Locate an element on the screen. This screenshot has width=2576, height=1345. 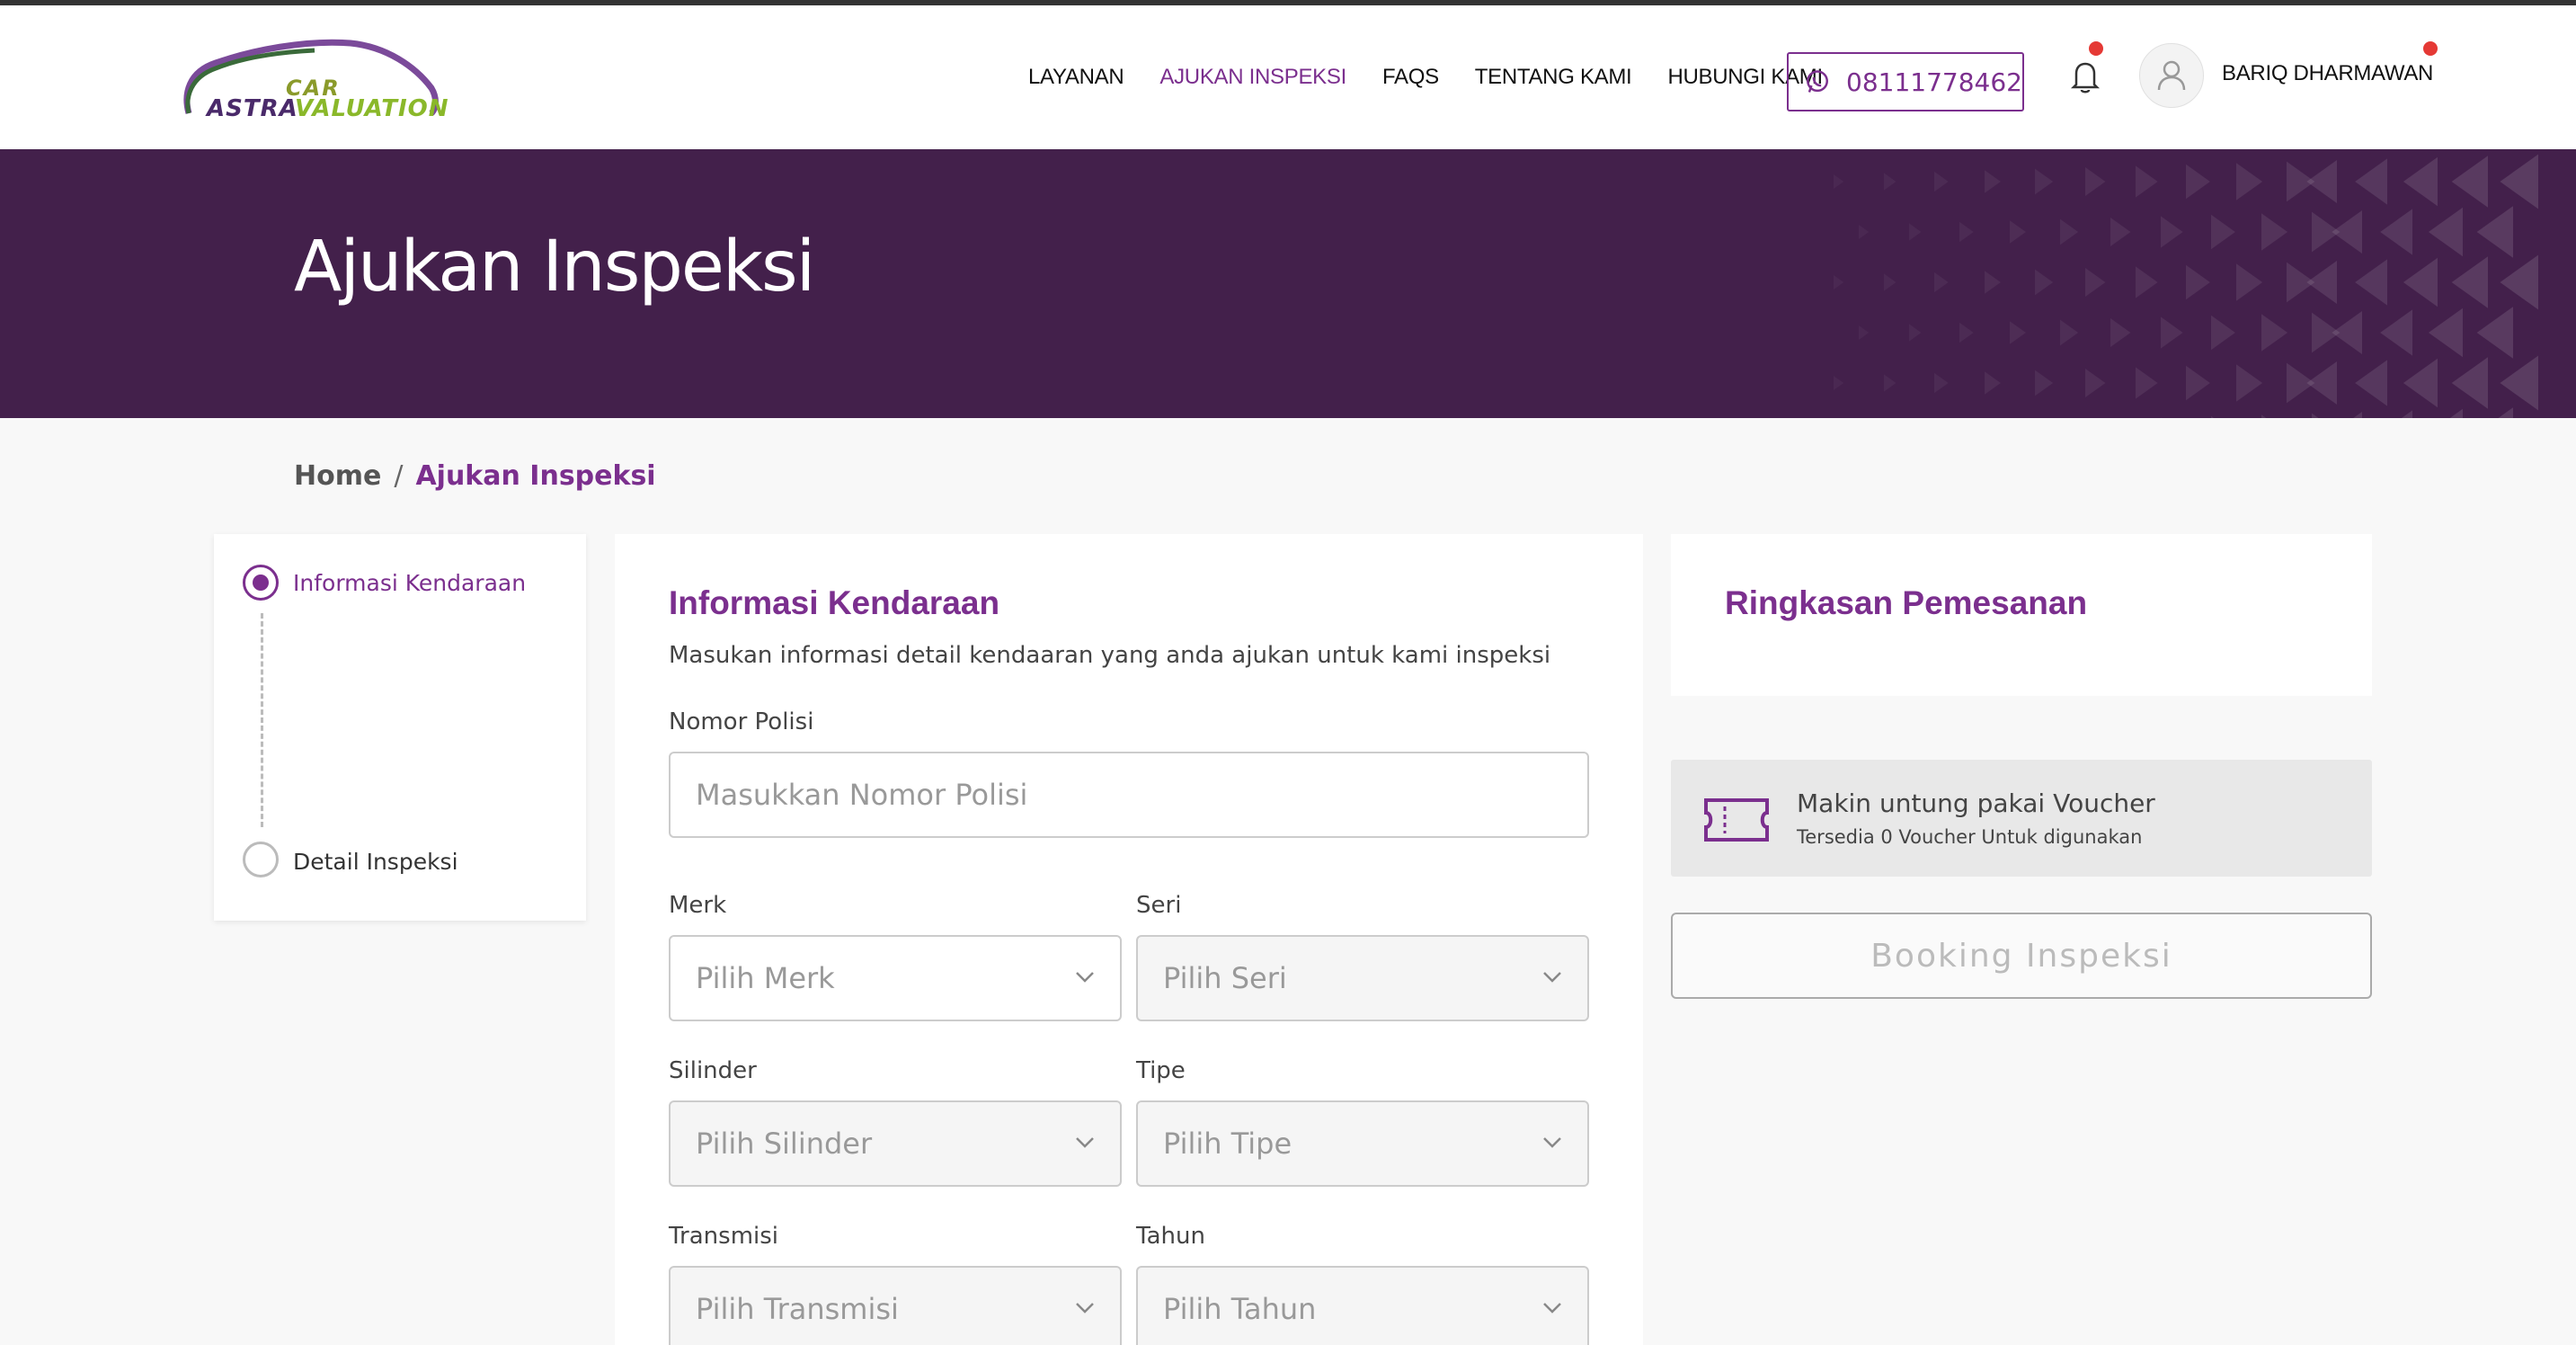
logo-text-astra: ASTRA is located at coordinates (252, 108).